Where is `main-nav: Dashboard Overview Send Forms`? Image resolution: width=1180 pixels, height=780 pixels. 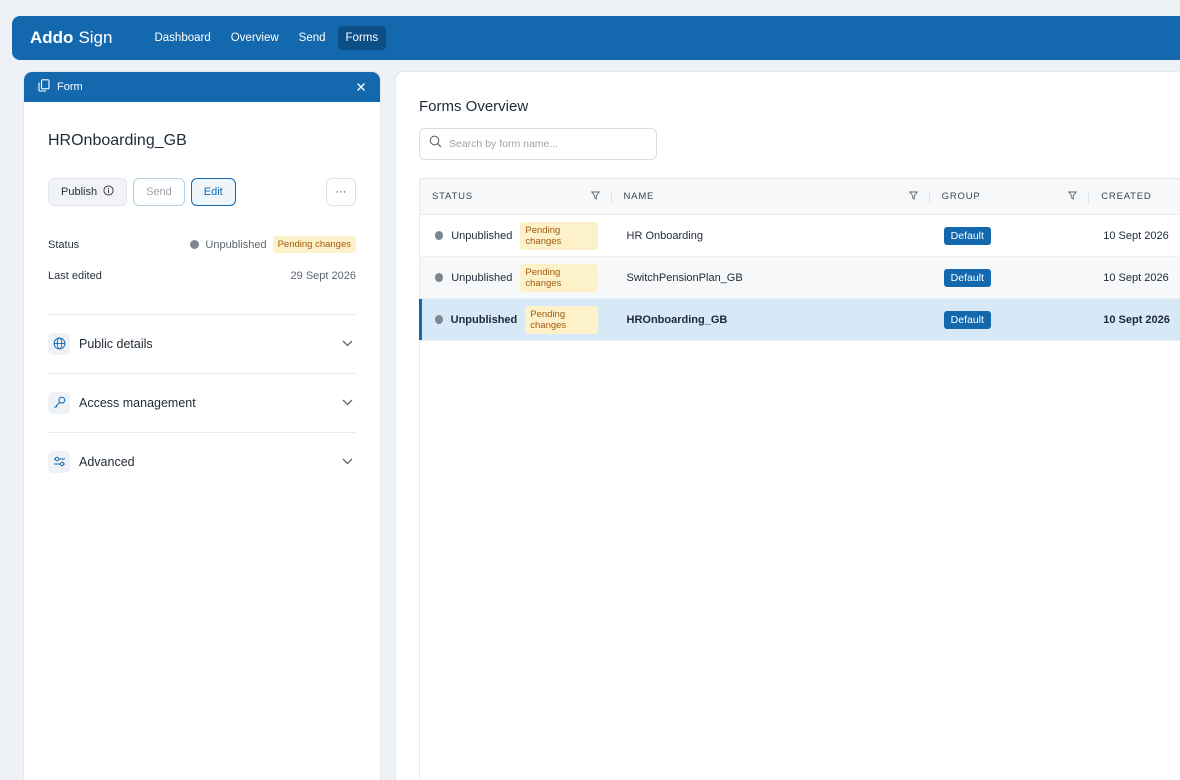 main-nav: Dashboard Overview Send Forms is located at coordinates (266, 38).